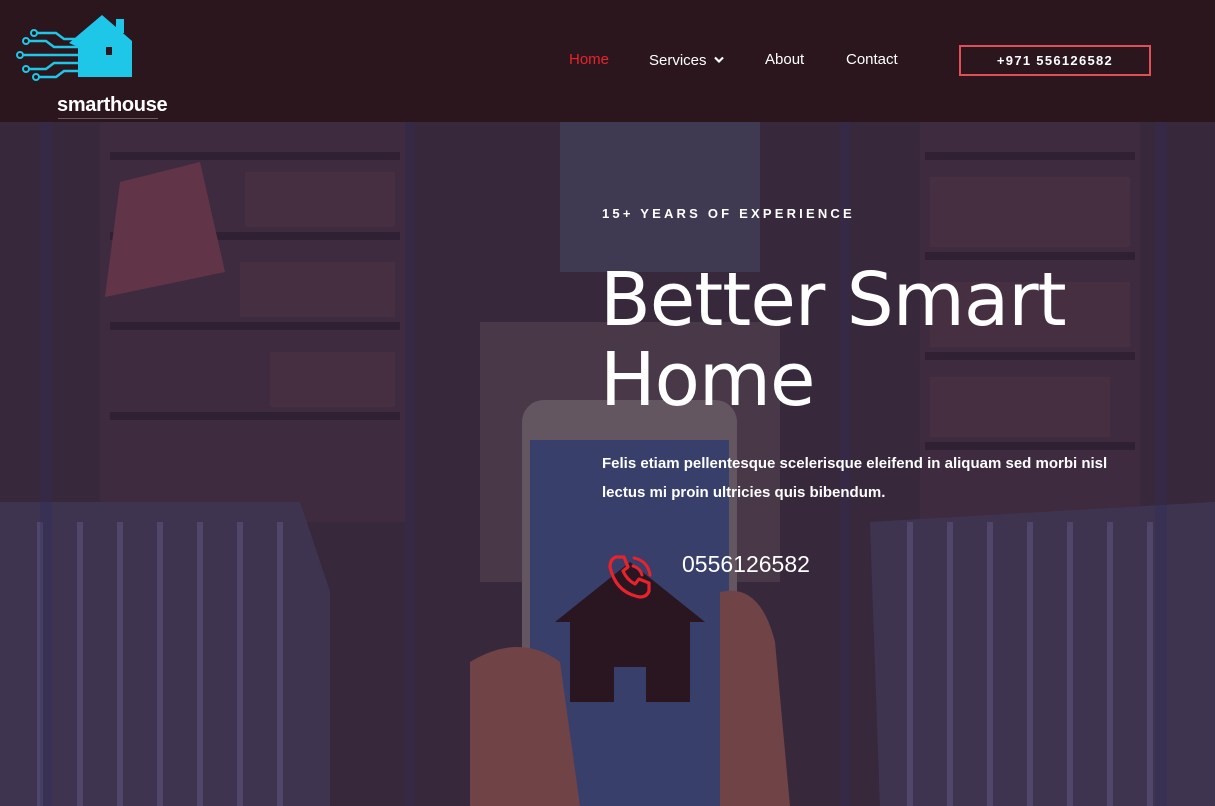 Image resolution: width=1215 pixels, height=806 pixels. I want to click on nav-services-label: Services, so click(678, 60).